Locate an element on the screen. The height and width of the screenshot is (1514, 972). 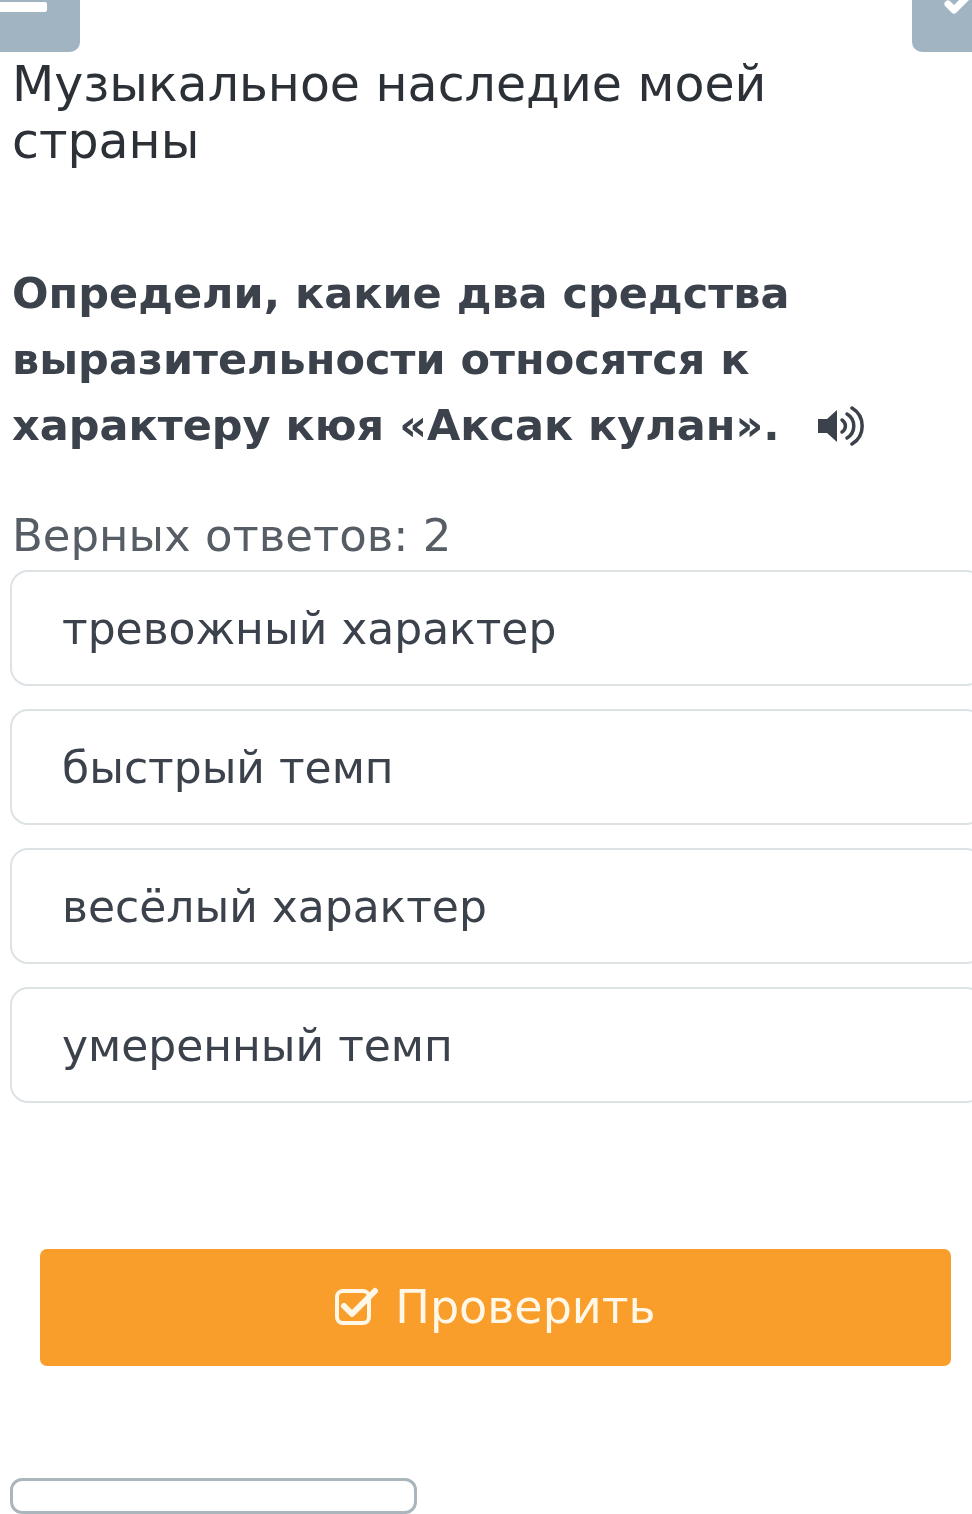
answer-option: тревожный характер is located at coordinates (491, 628).